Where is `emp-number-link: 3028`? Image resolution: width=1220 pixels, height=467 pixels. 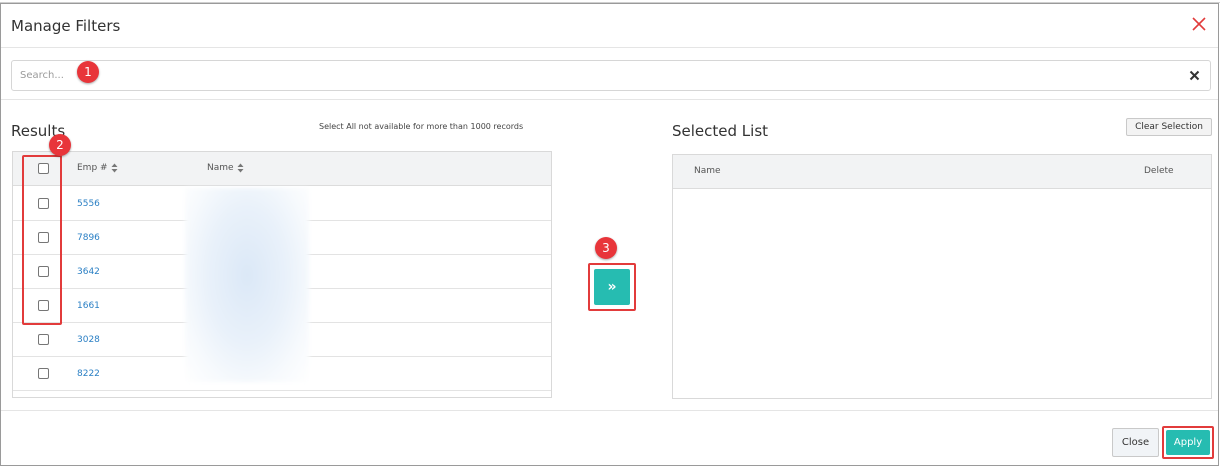 emp-number-link: 3028 is located at coordinates (88, 340).